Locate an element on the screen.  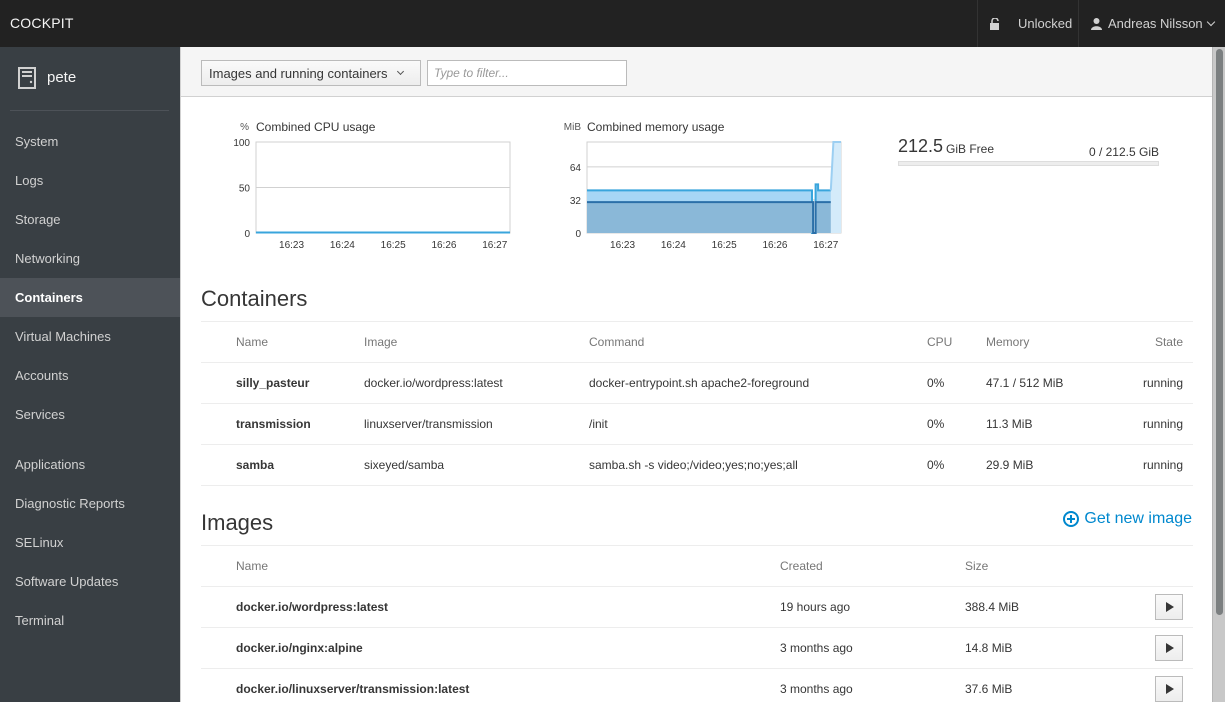
storage-total: 0 / 212.5 GiB is located at coordinates (1123, 152).